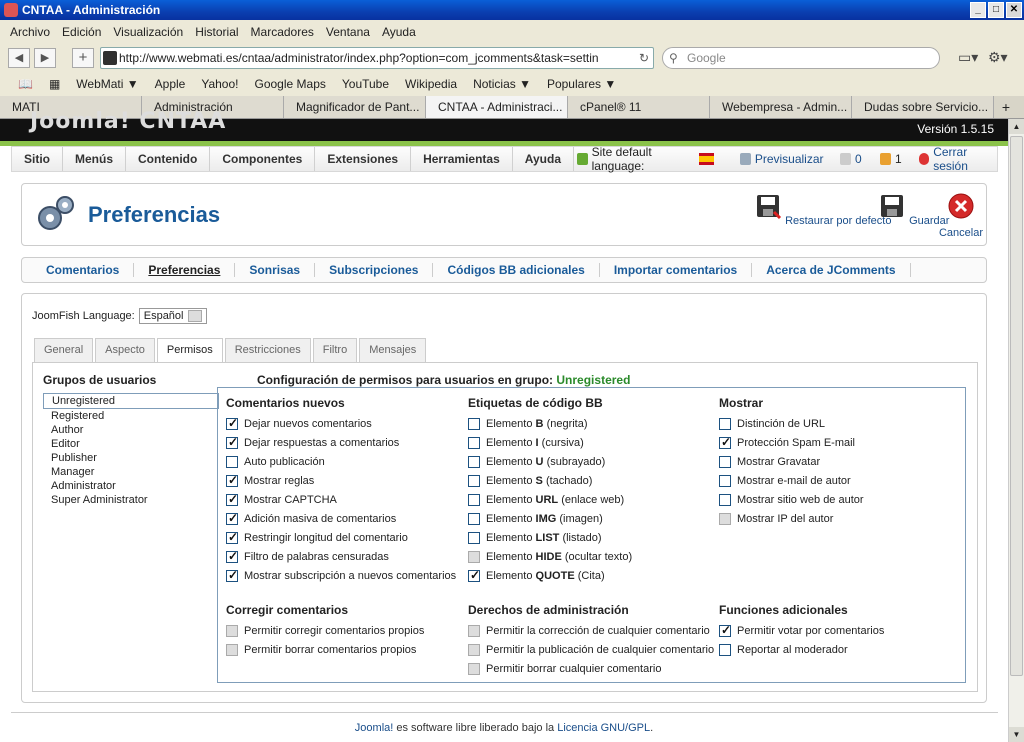 The width and height of the screenshot is (1024, 742). Describe the element at coordinates (131, 500) in the screenshot. I see `group-item: Super Administrator` at that location.